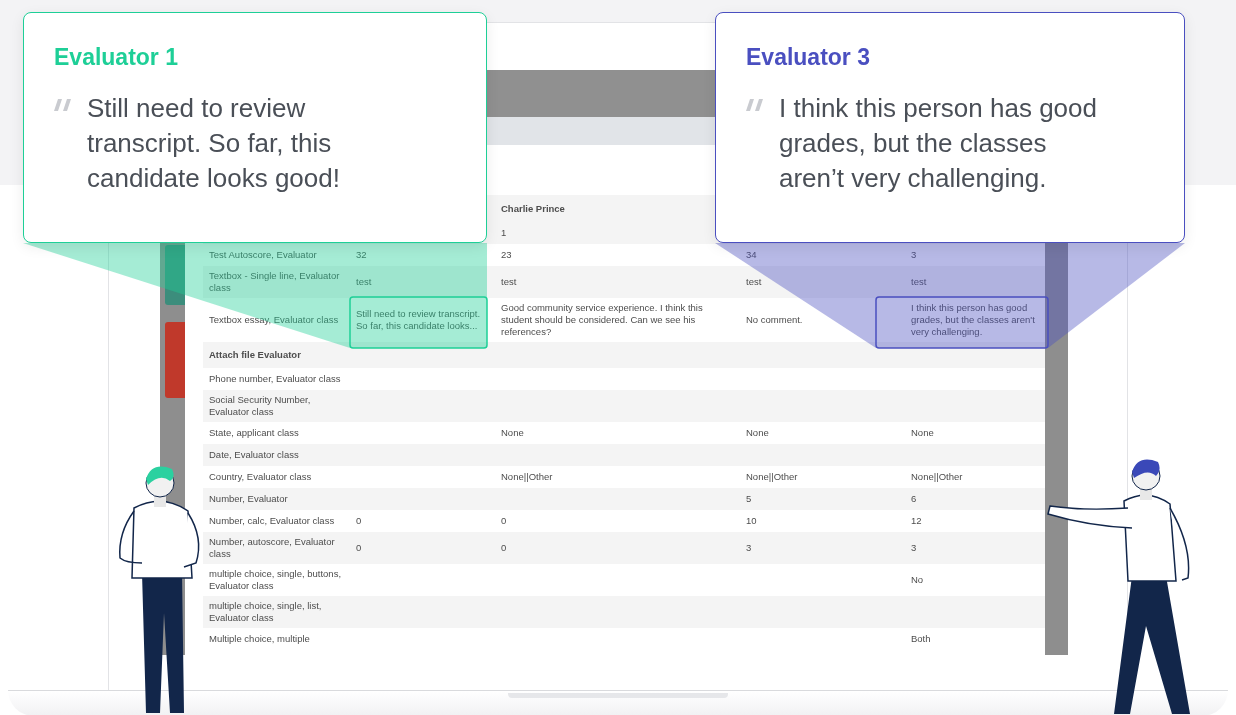  I want to click on row-label: Number, Evaluator, so click(248, 499).